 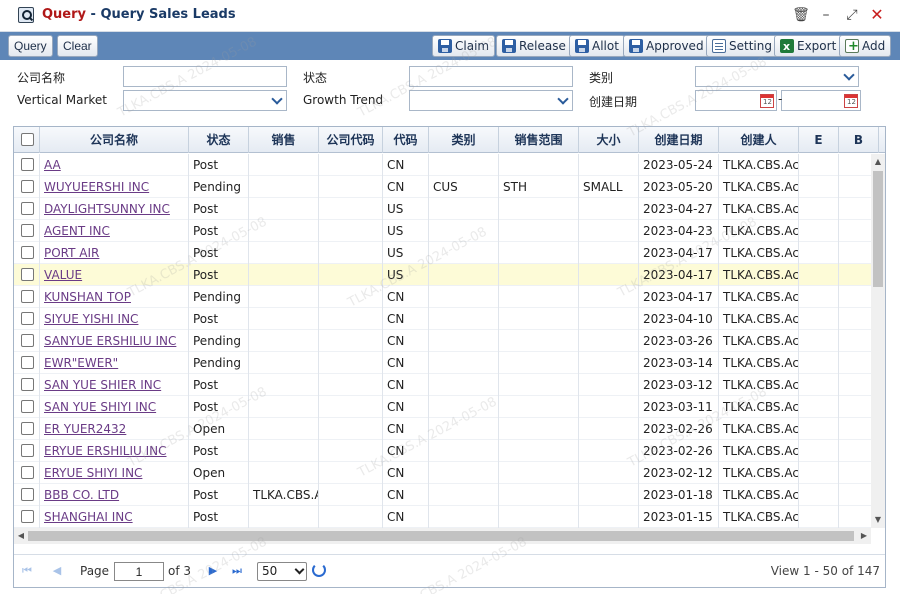 I want to click on first-page-icon: ⏮, so click(x=27, y=571).